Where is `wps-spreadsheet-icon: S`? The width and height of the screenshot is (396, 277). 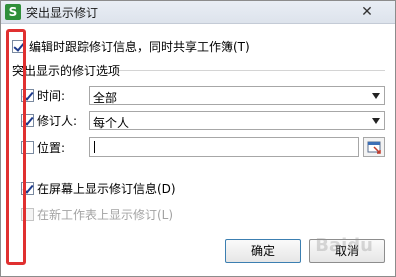
wps-spreadsheet-icon: S is located at coordinates (13, 12).